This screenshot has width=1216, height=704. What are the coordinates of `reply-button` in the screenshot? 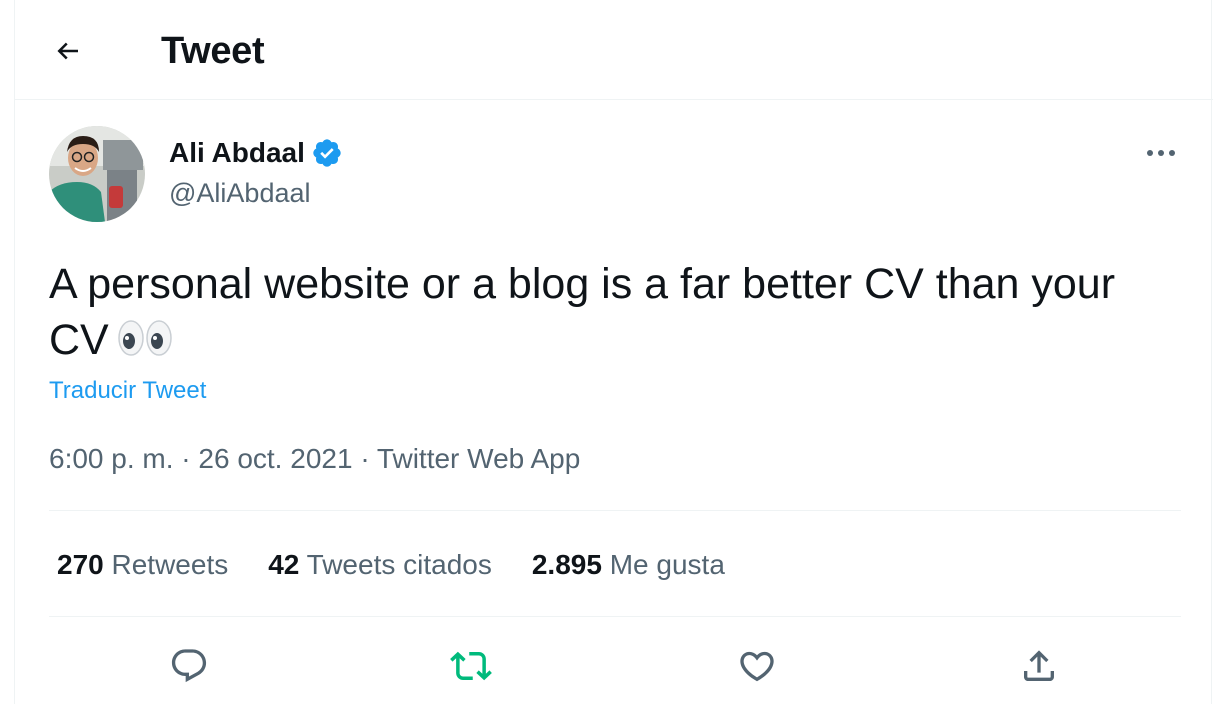 It's located at (189, 666).